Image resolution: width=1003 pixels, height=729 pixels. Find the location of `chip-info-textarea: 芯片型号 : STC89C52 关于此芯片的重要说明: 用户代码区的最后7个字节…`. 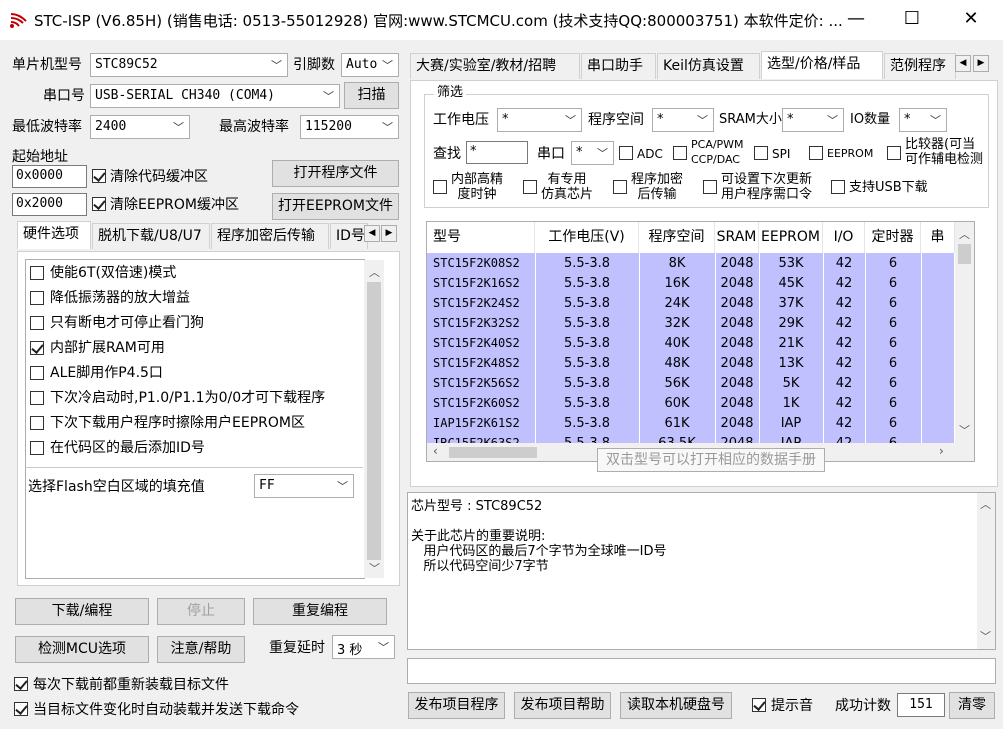

chip-info-textarea: 芯片型号 : STC89C52 关于此芯片的重要说明: 用户代码区的最后7个字节… is located at coordinates (701, 571).